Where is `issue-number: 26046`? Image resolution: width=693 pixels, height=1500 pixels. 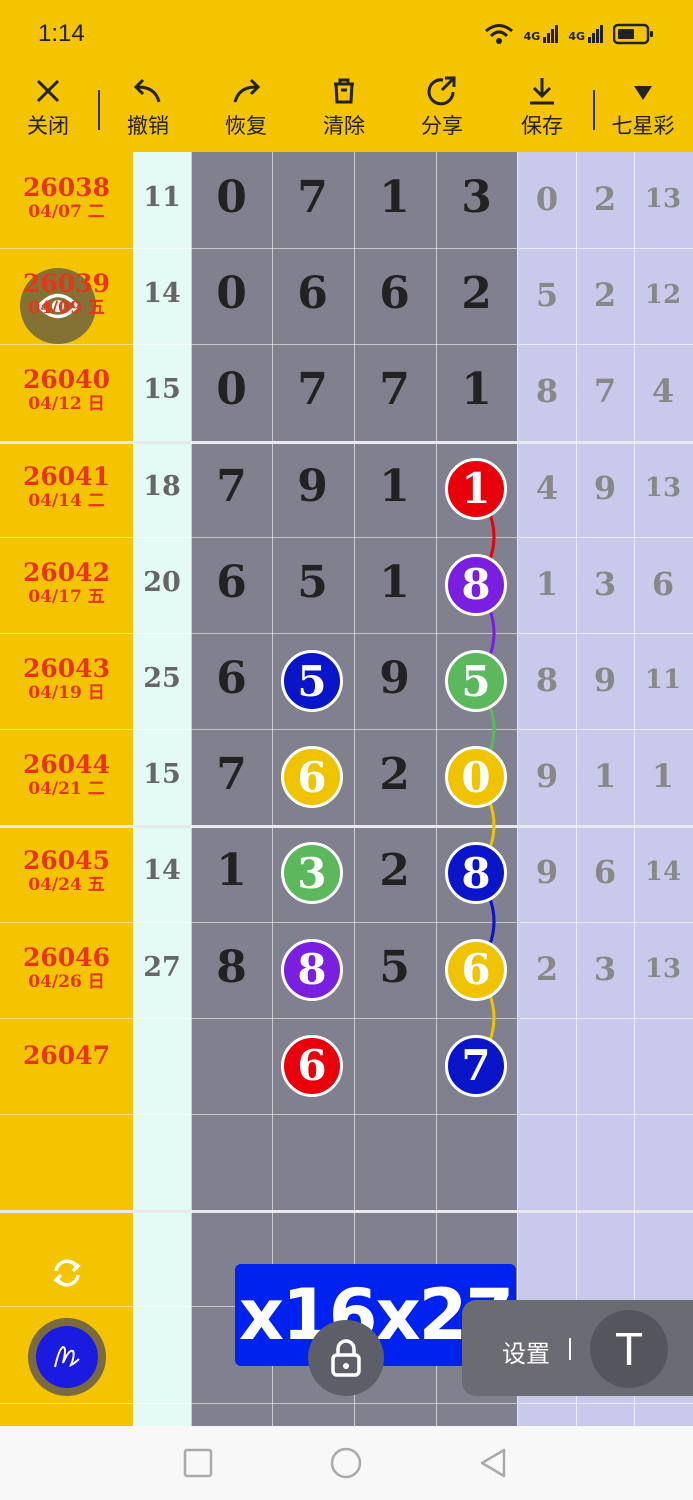 issue-number: 26046 is located at coordinates (66, 957).